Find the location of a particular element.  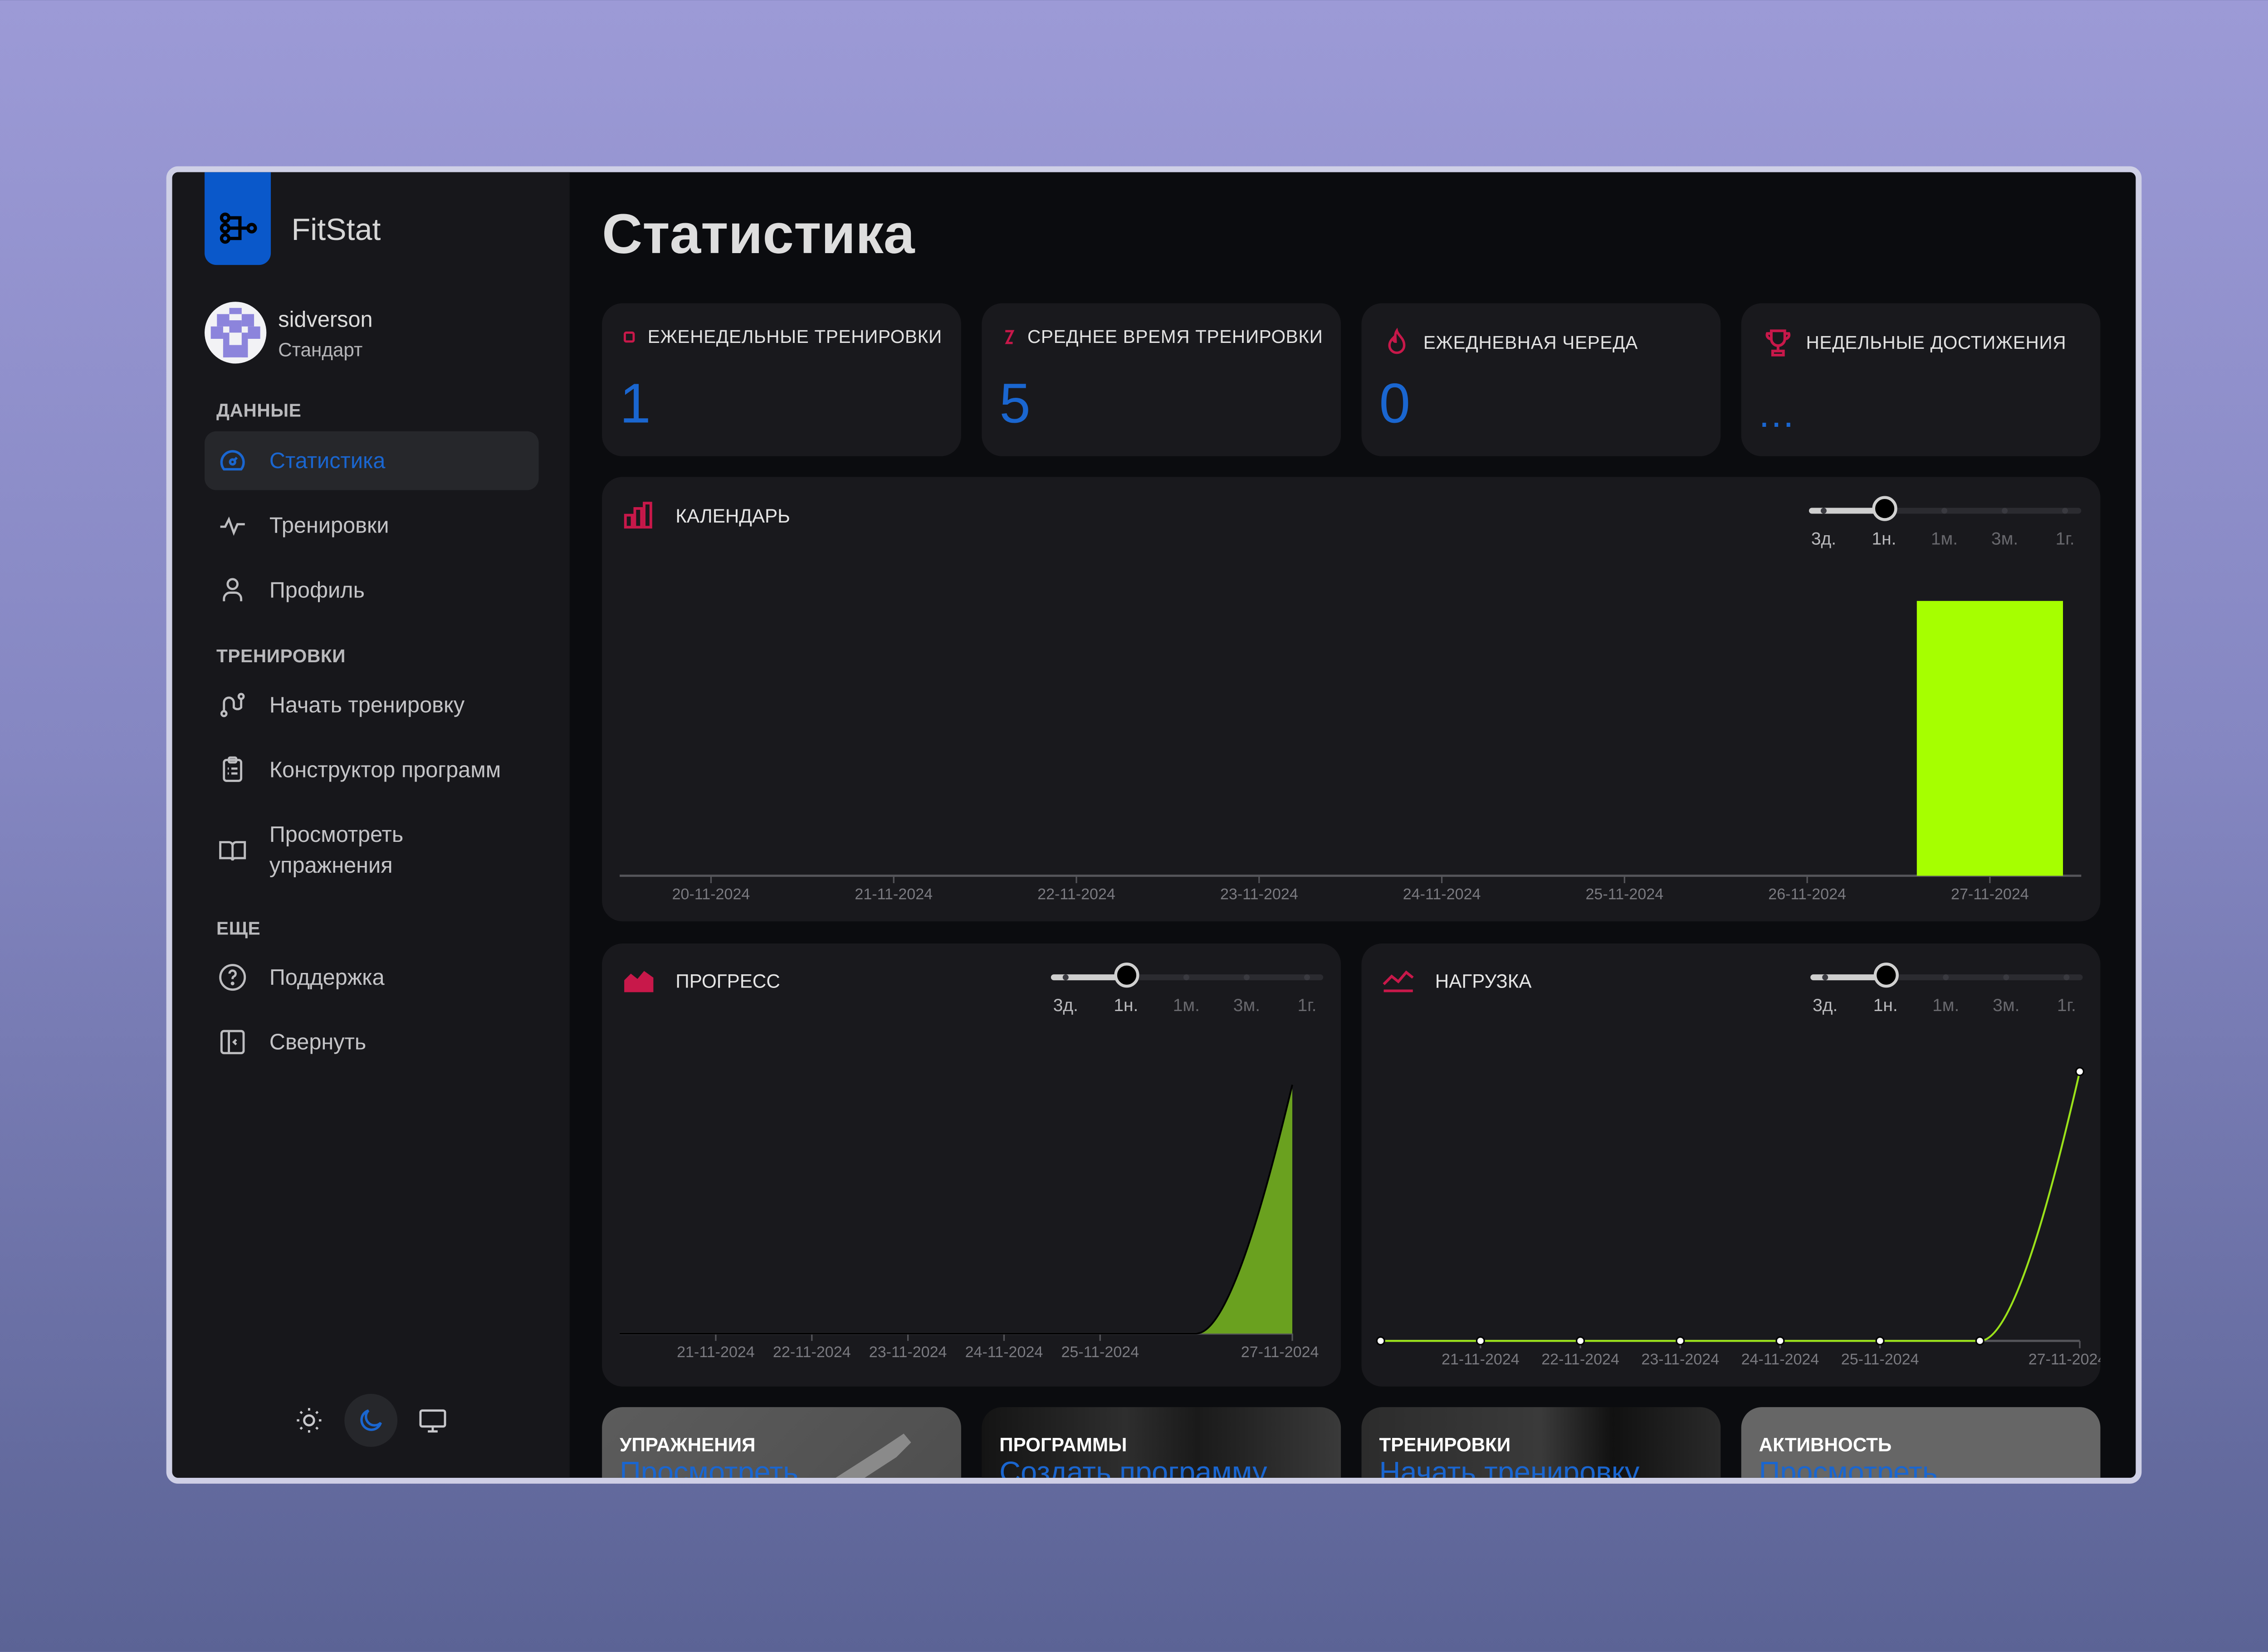

sidebar-item-profile: Профиль is located at coordinates (372, 590).